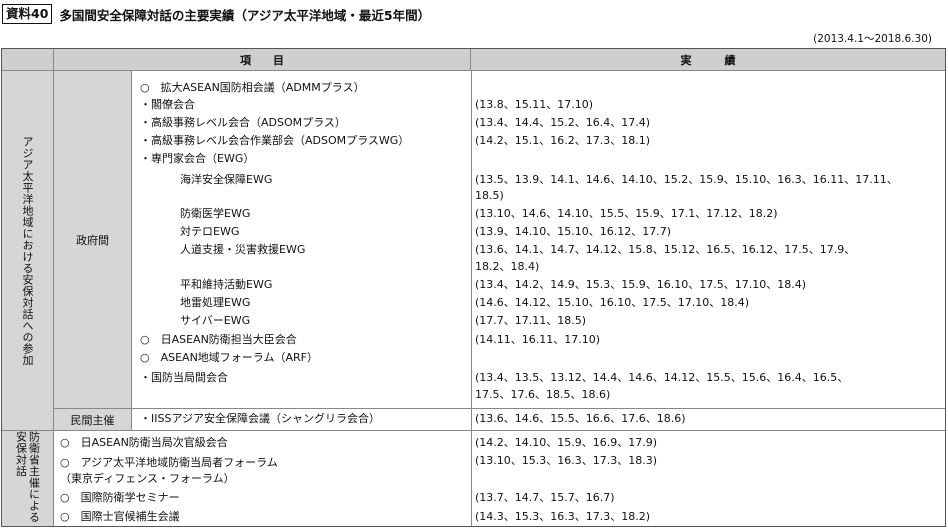  I want to click on gov-item: 対テロEWG, so click(210, 231).